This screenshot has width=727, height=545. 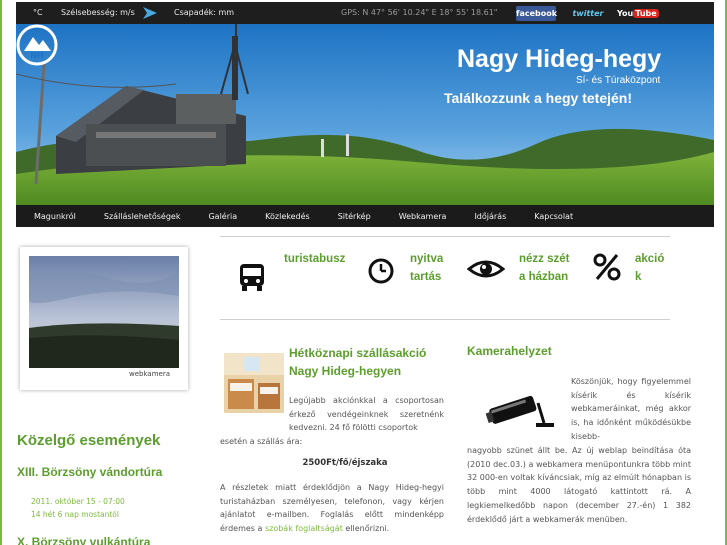 I want to click on nav-item-magunkrol: Magunkról, so click(x=55, y=216).